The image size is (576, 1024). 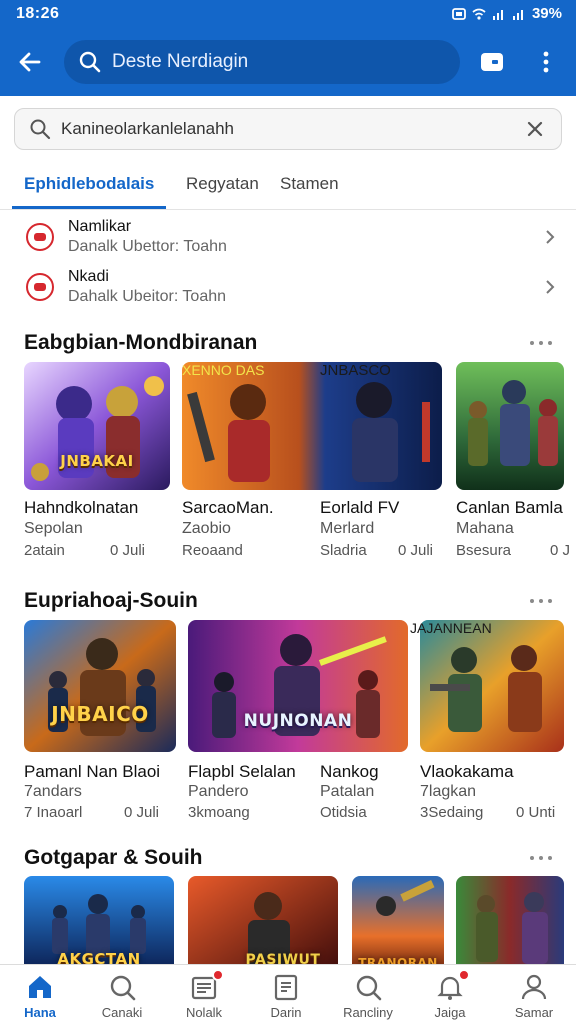 I want to click on wallet-icon, so click(x=492, y=62).